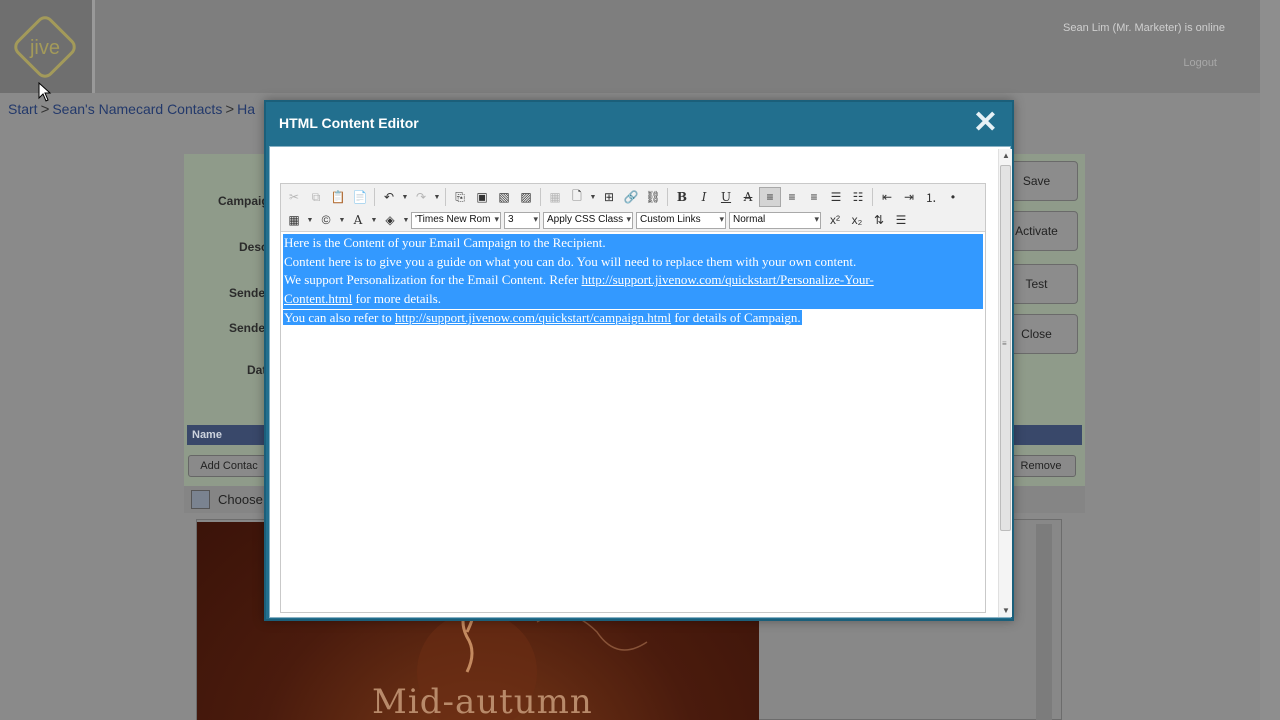 This screenshot has height=720, width=1280. What do you see at coordinates (985, 123) in the screenshot?
I see `close-icon: ✕` at bounding box center [985, 123].